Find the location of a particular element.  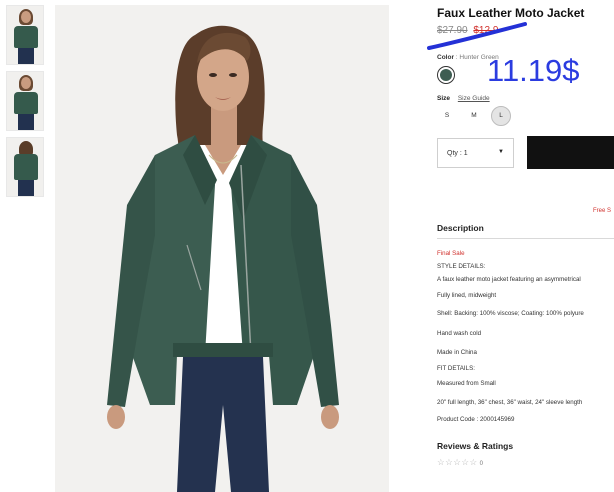

add-to-bag-button is located at coordinates (570, 152).